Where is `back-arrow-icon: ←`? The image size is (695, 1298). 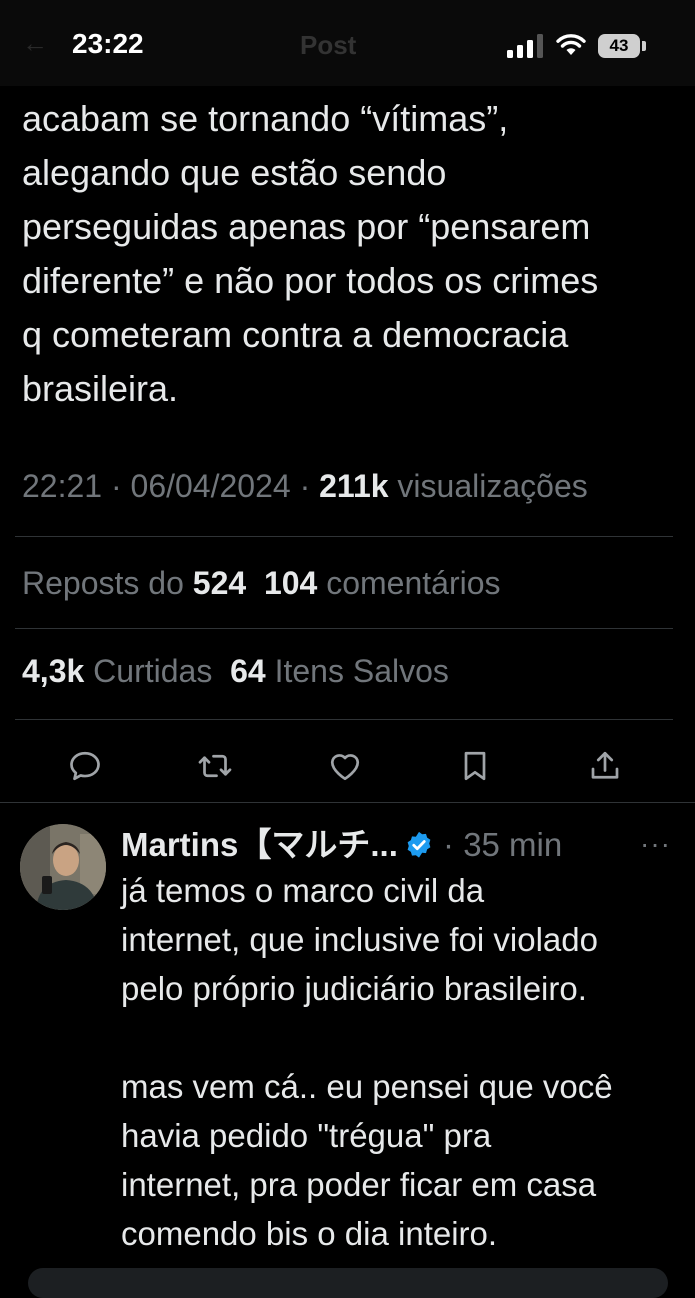
back-arrow-icon: ← is located at coordinates (35, 43).